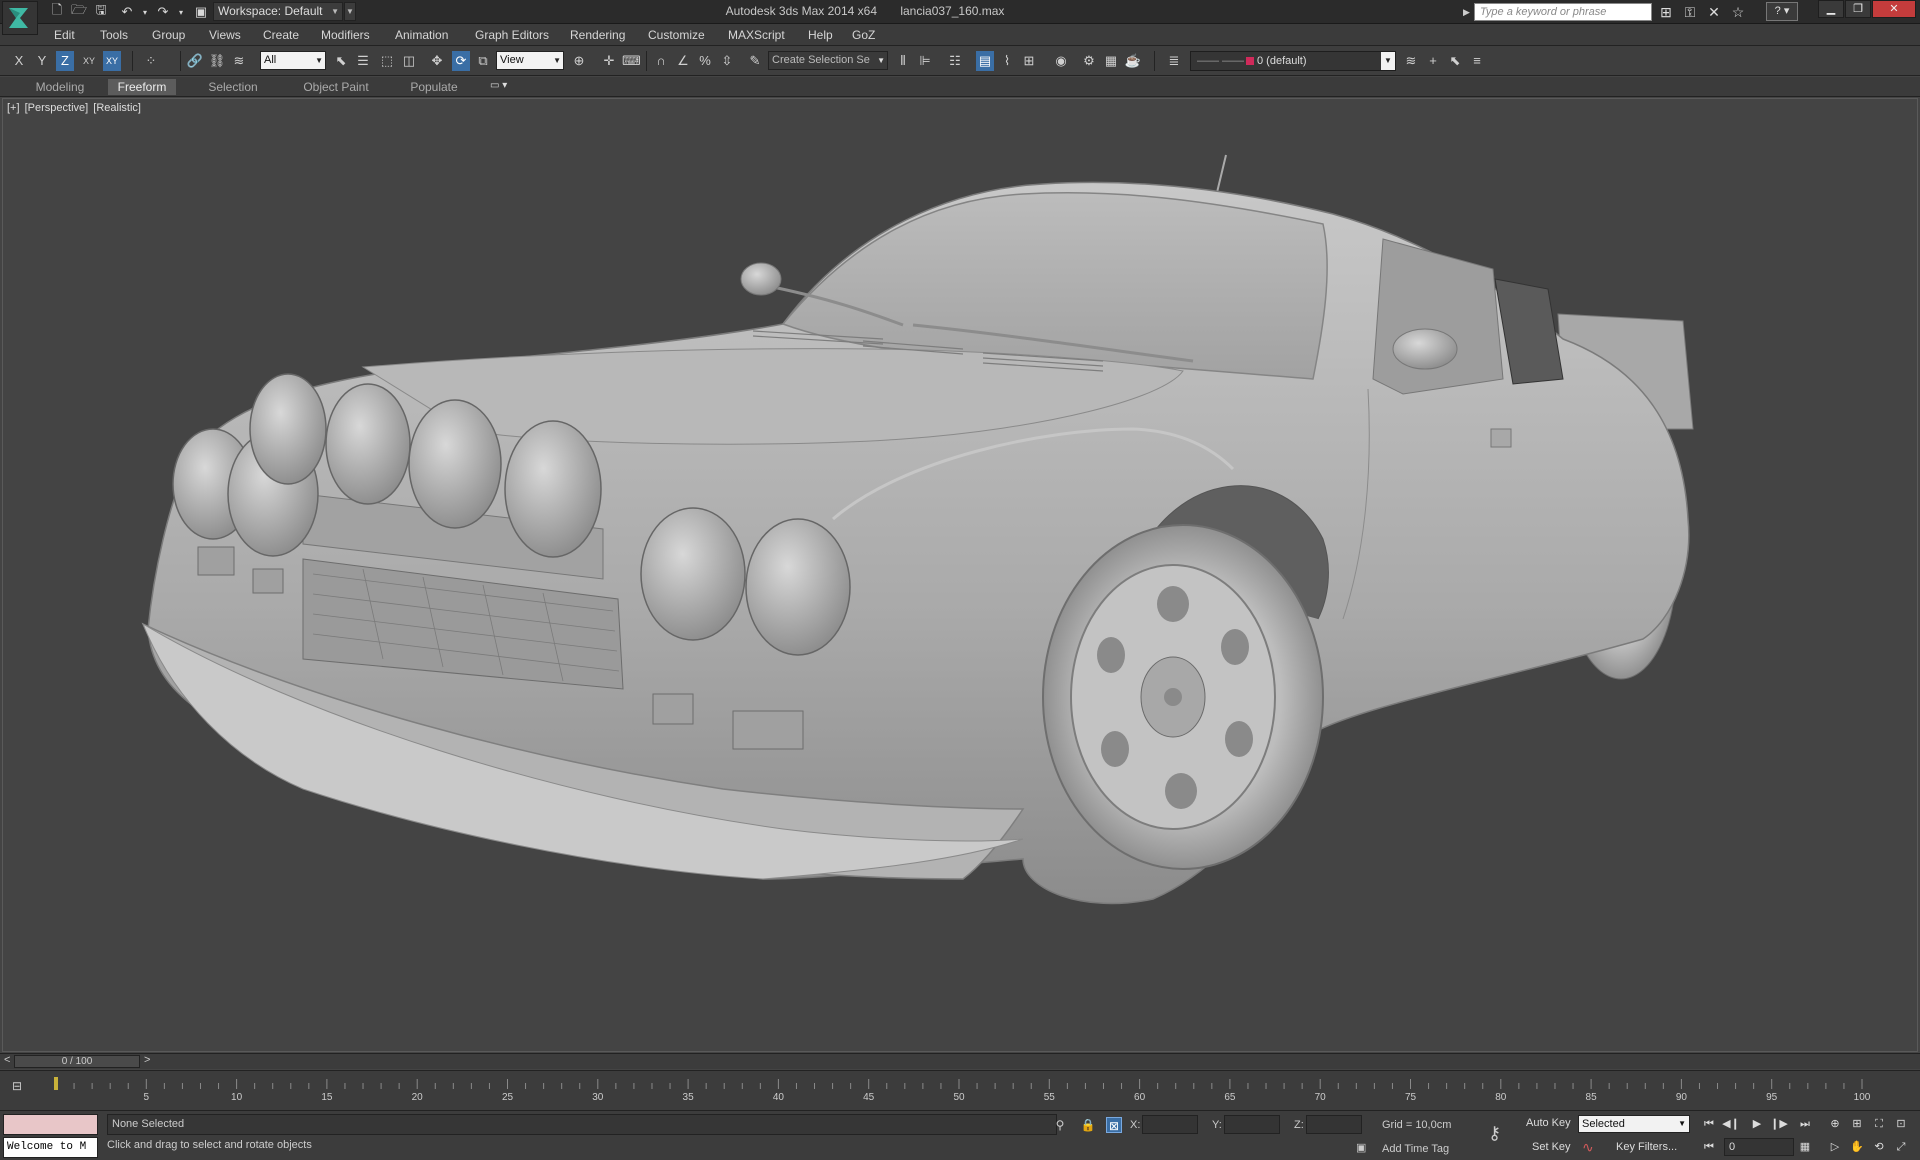 Image resolution: width=1920 pixels, height=1160 pixels. What do you see at coordinates (1805, 1124) in the screenshot?
I see `go-to-end-icon: ⏭` at bounding box center [1805, 1124].